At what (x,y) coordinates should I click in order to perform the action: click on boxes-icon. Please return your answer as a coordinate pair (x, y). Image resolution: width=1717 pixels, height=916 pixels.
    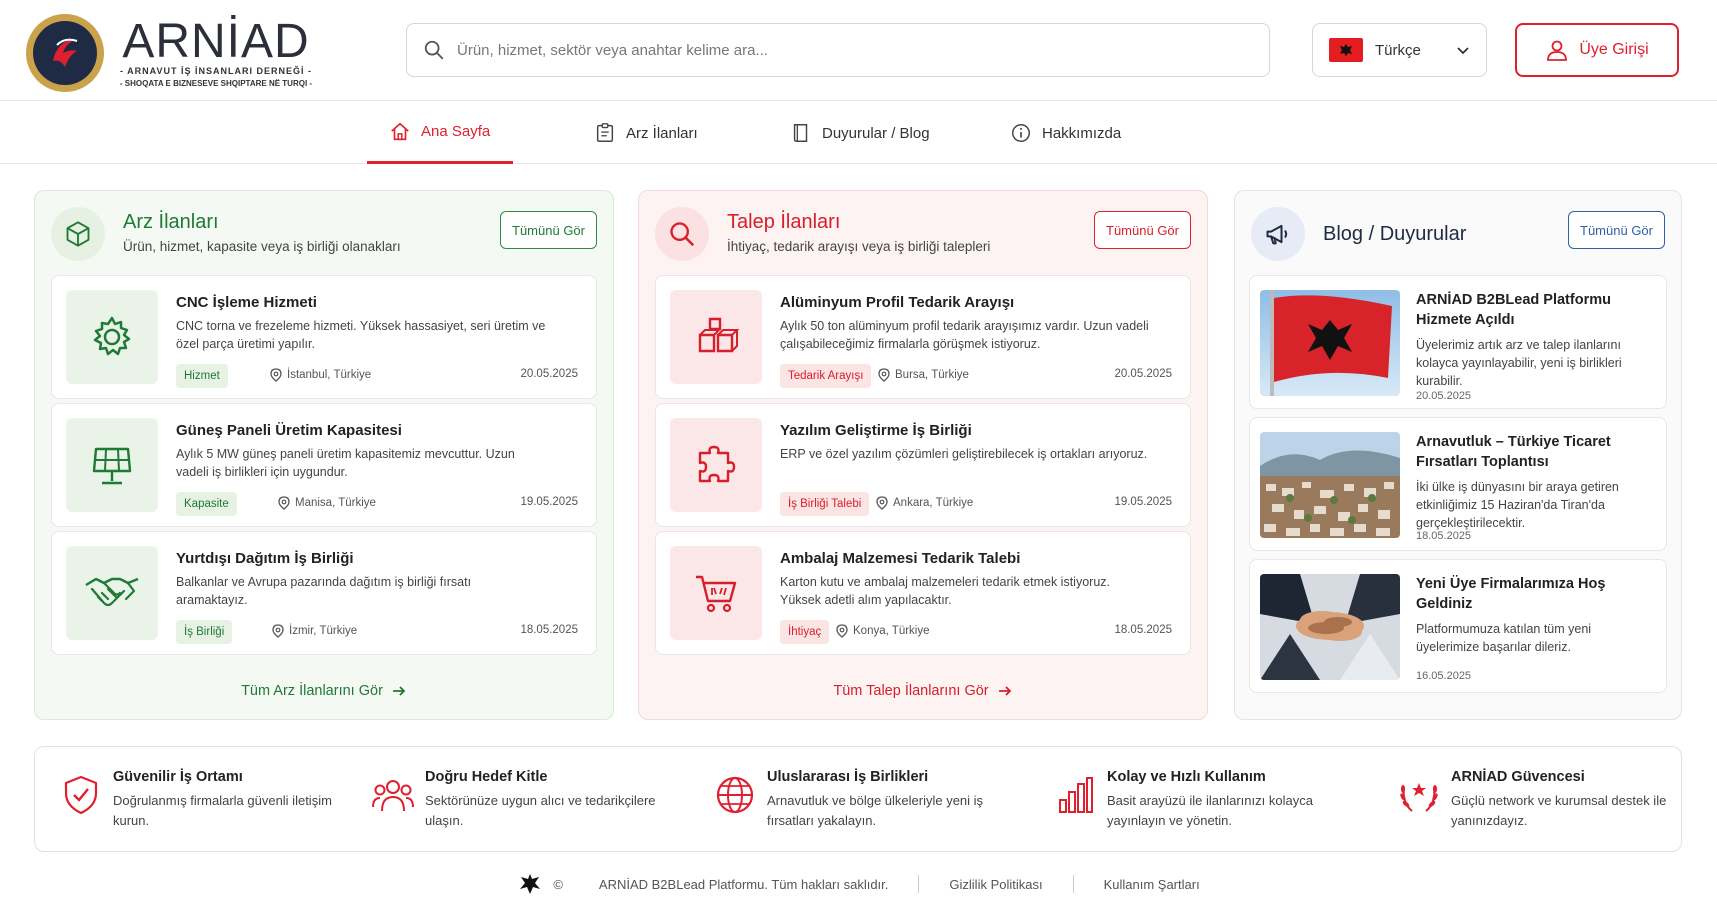
    Looking at the image, I should click on (716, 337).